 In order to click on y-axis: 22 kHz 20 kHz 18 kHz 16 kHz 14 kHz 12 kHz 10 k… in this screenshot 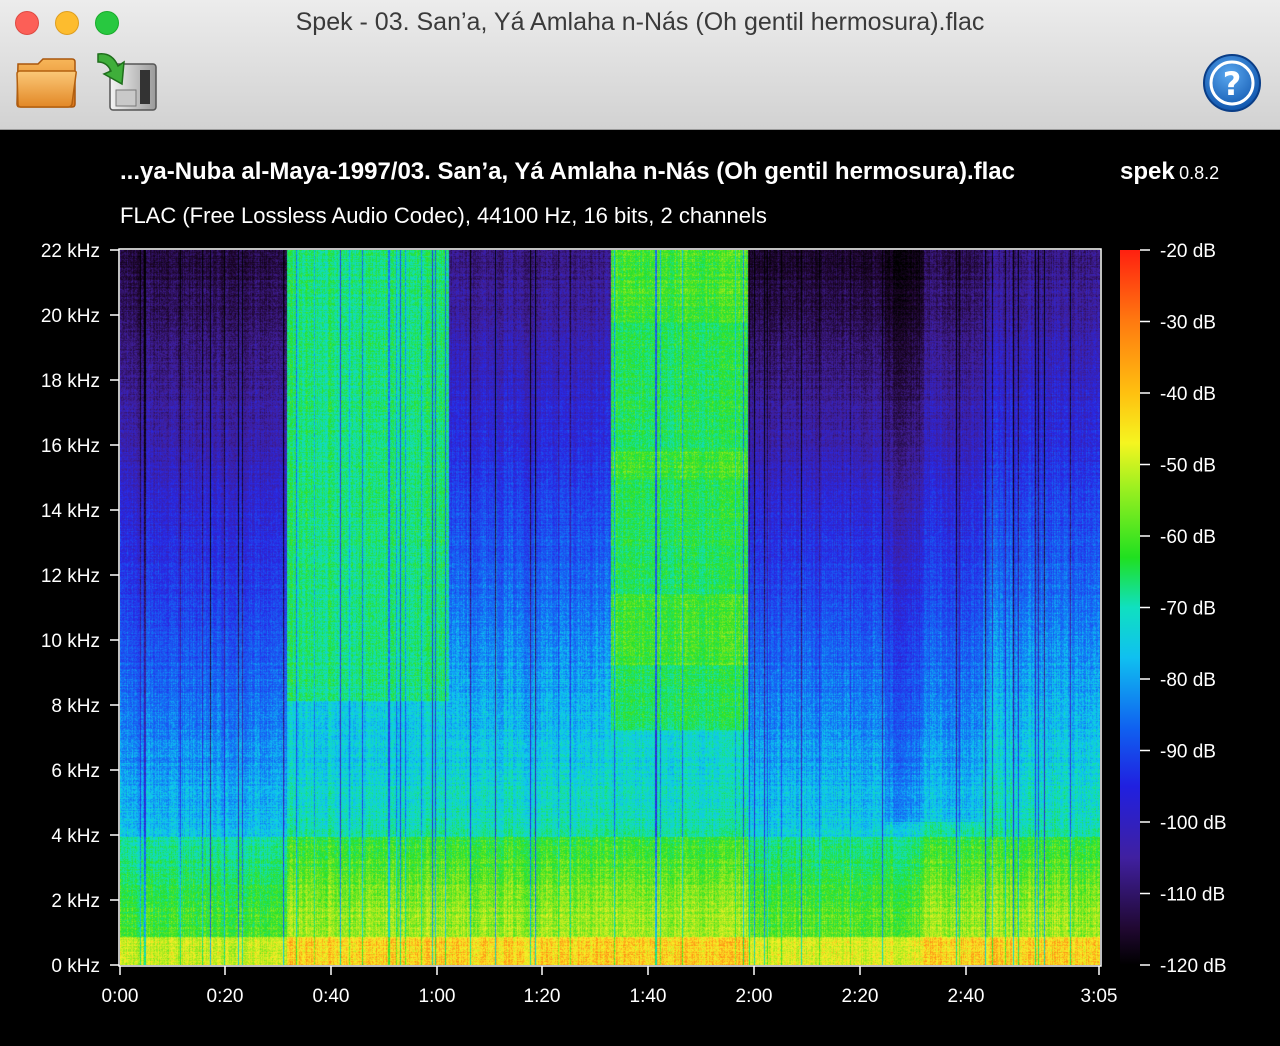, I will do `click(80, 609)`.